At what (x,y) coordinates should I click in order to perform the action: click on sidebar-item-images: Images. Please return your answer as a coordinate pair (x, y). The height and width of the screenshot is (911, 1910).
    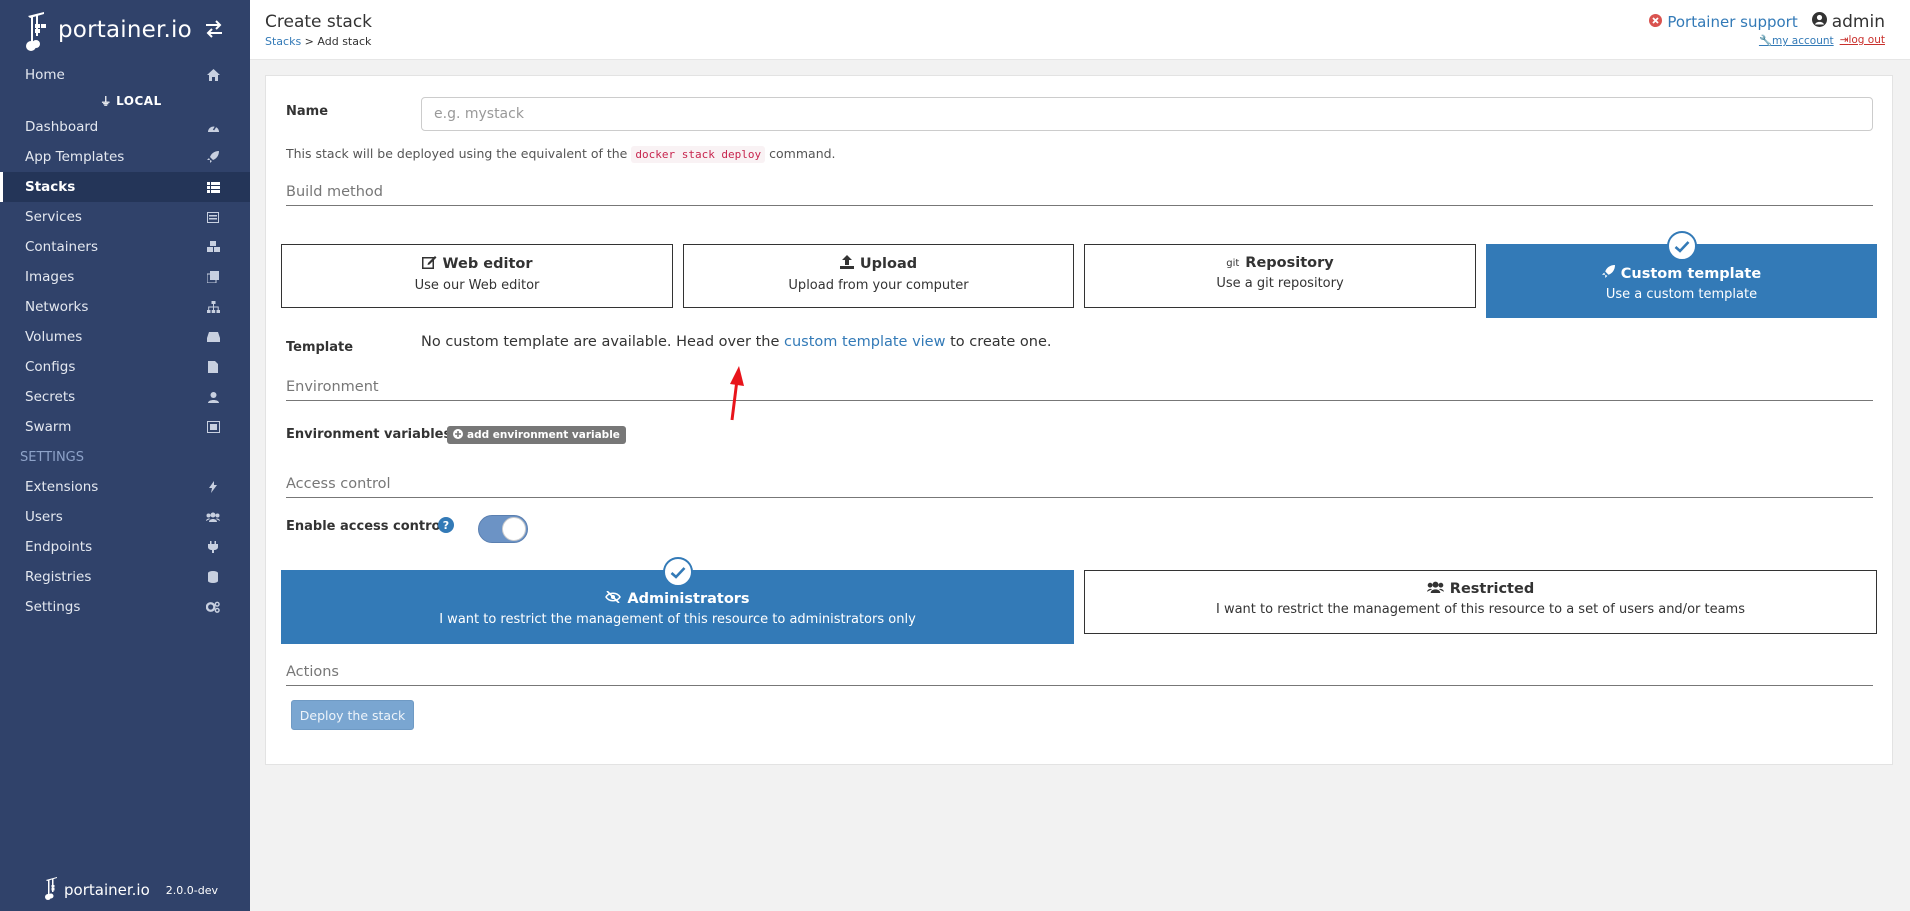
    Looking at the image, I should click on (125, 277).